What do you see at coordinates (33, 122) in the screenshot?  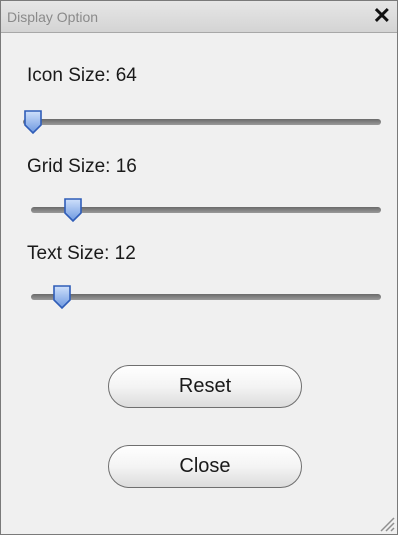 I see `icon-size-thumb` at bounding box center [33, 122].